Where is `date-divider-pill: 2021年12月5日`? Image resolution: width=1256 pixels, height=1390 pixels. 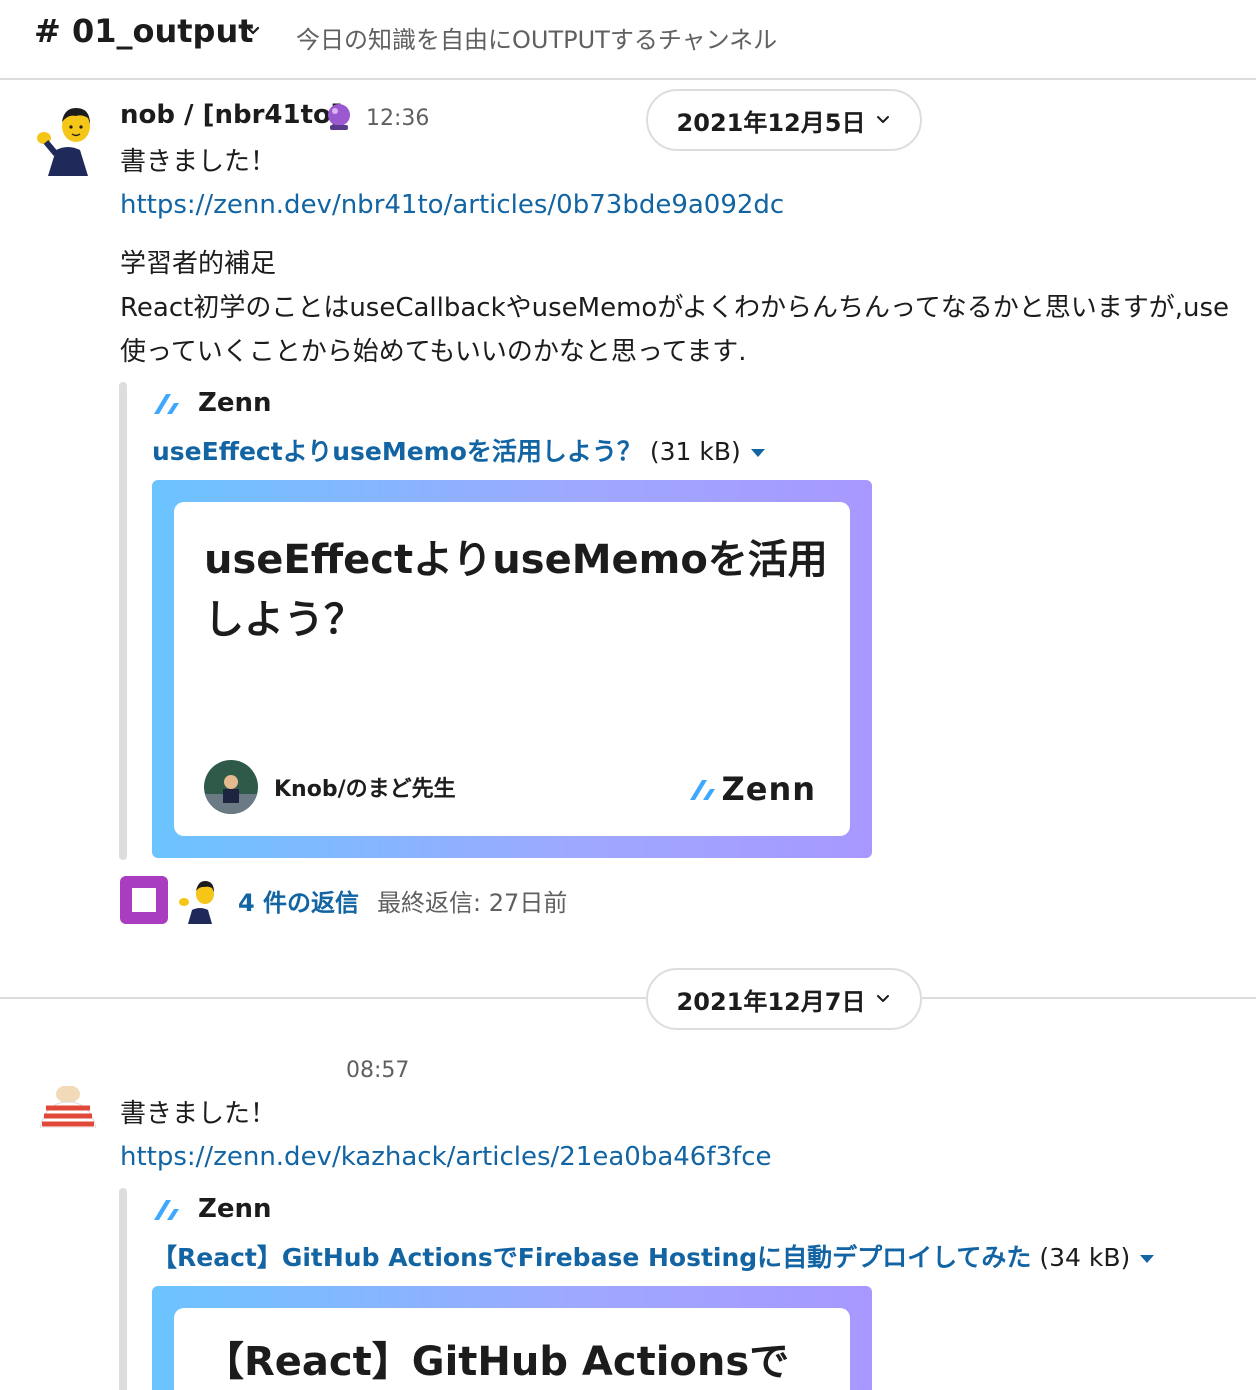
date-divider-pill: 2021年12月5日 is located at coordinates (784, 120).